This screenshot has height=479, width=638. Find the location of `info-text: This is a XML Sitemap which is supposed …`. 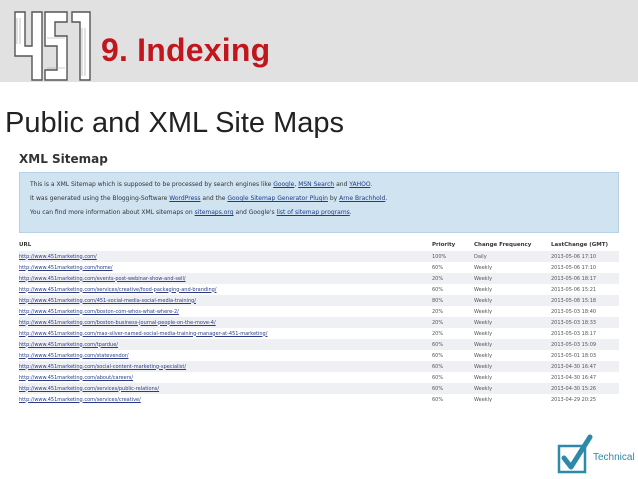

info-text: This is a XML Sitemap which is supposed … is located at coordinates (152, 184).